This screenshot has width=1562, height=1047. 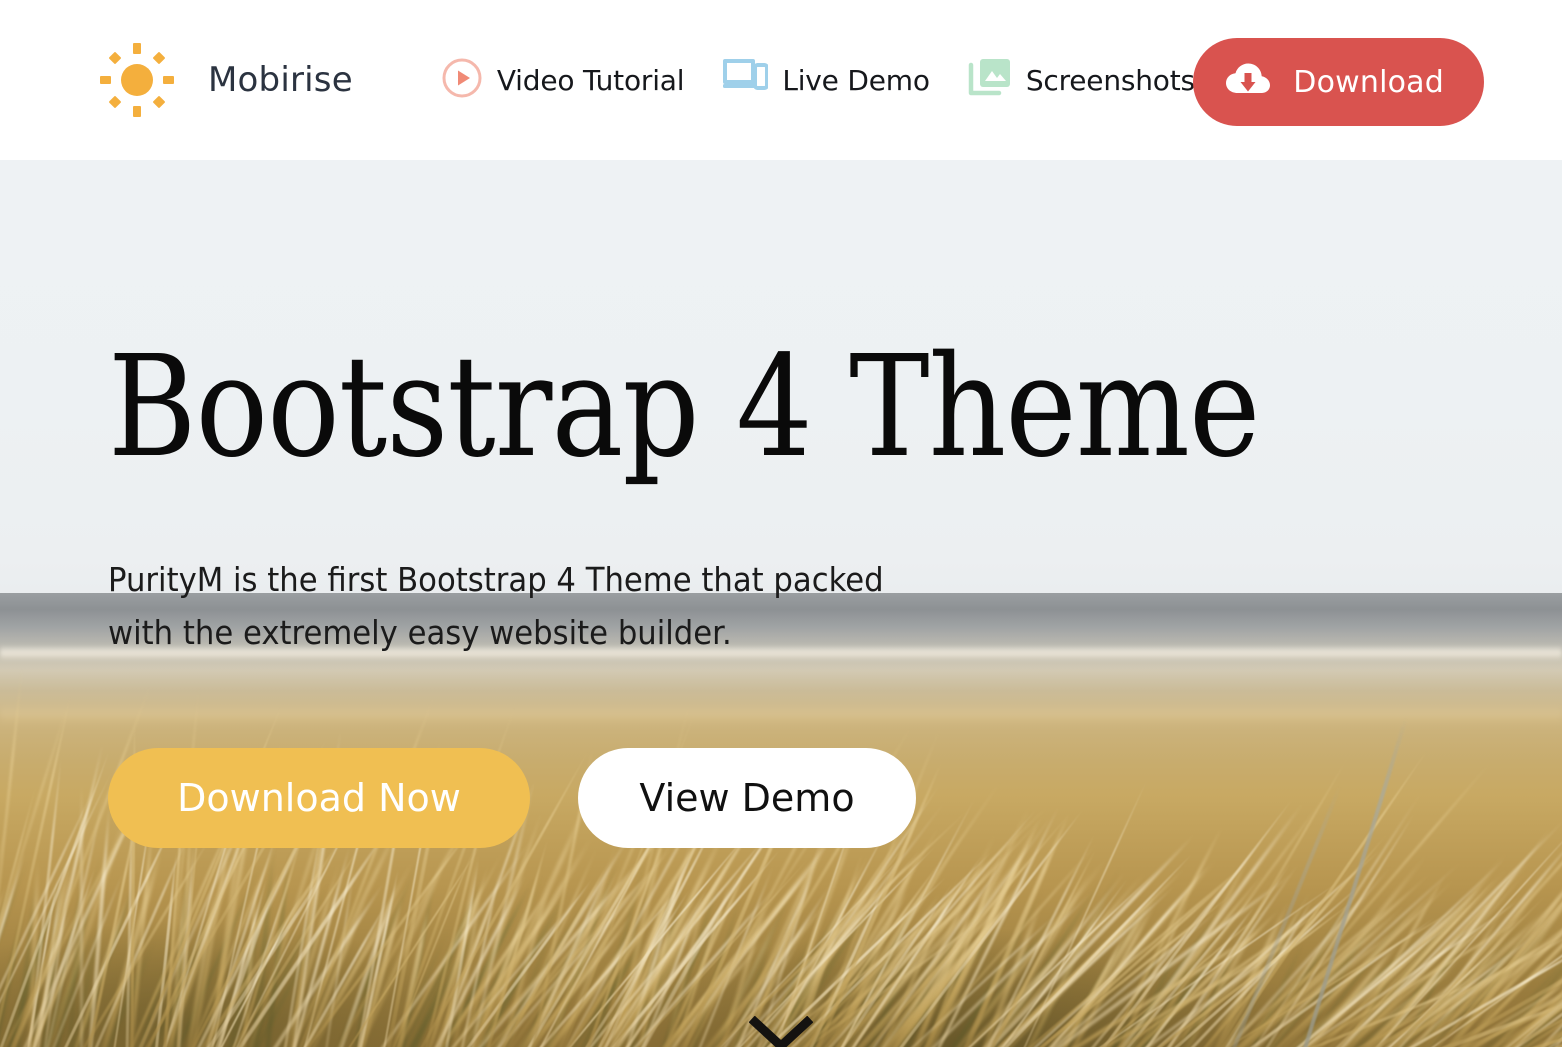 What do you see at coordinates (137, 80) in the screenshot?
I see `sun-icon` at bounding box center [137, 80].